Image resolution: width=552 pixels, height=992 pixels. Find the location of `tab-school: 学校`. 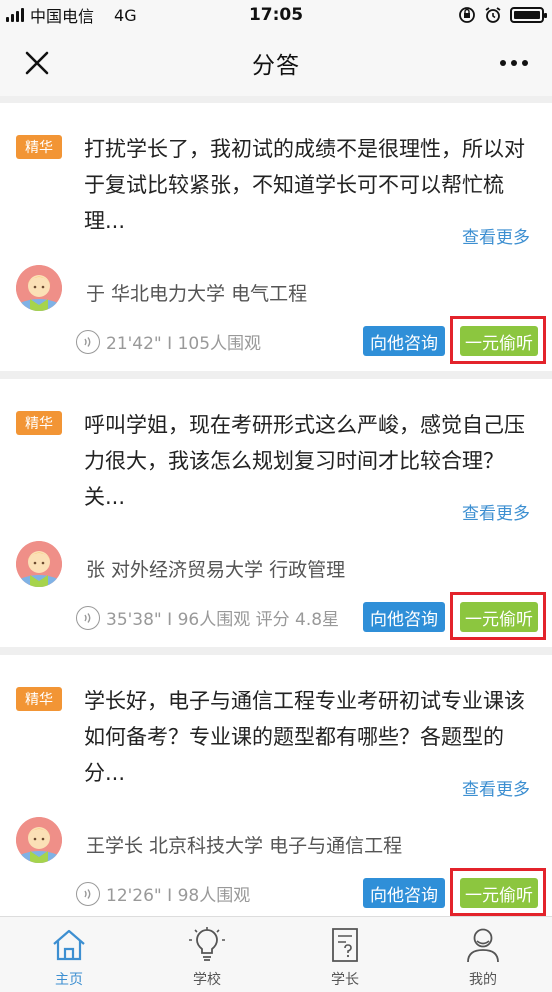

tab-school: 学校 is located at coordinates (207, 954).